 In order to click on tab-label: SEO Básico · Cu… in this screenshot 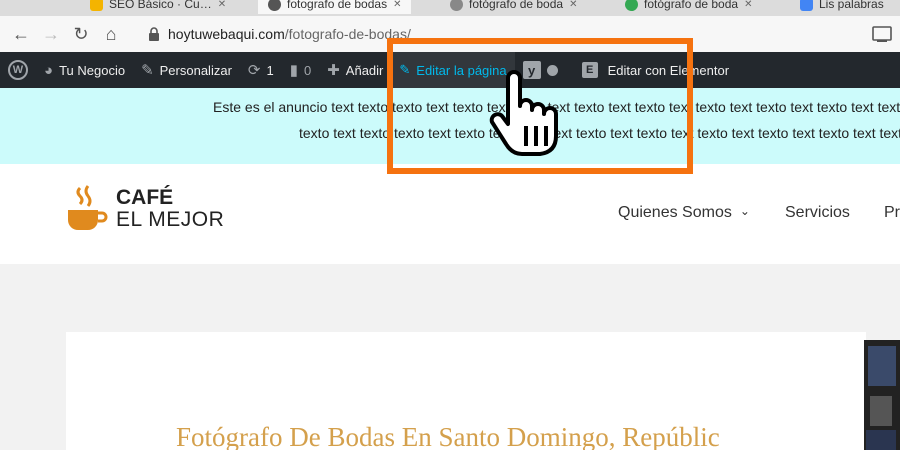, I will do `click(160, 5)`.